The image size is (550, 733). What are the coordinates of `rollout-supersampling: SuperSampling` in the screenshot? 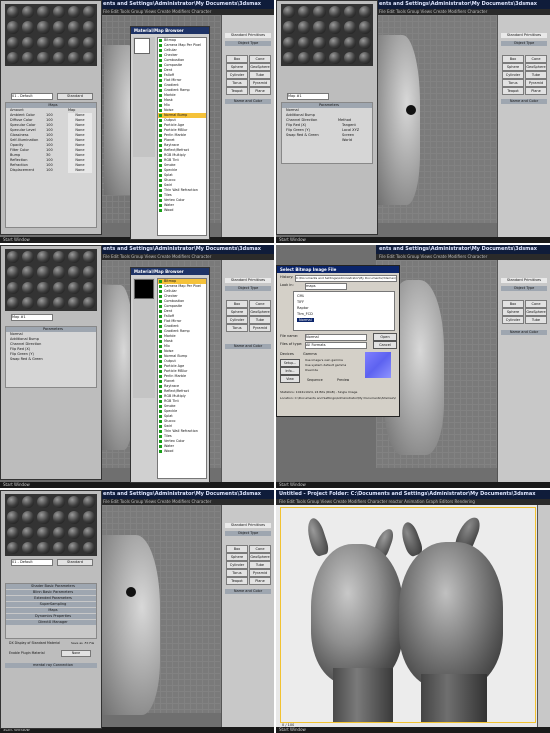 It's located at (51, 604).